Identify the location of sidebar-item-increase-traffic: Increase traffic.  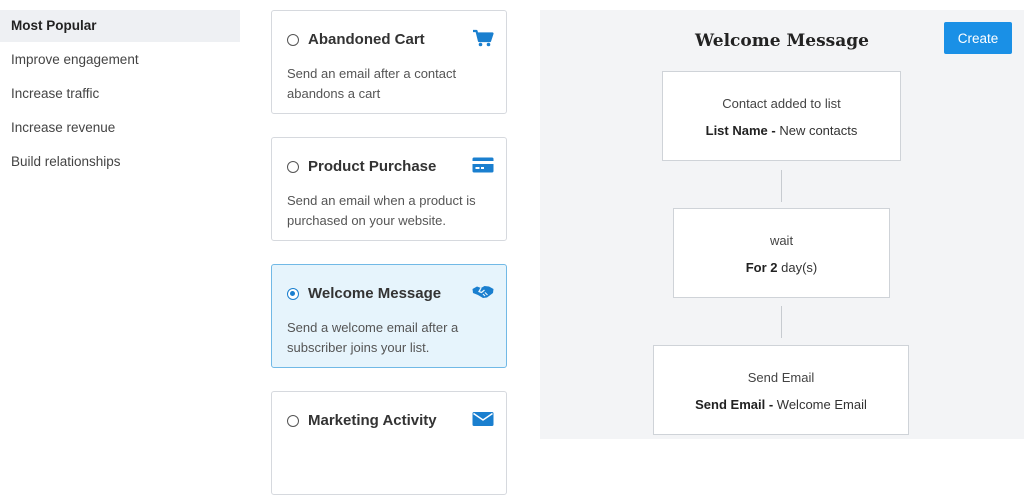
(120, 94).